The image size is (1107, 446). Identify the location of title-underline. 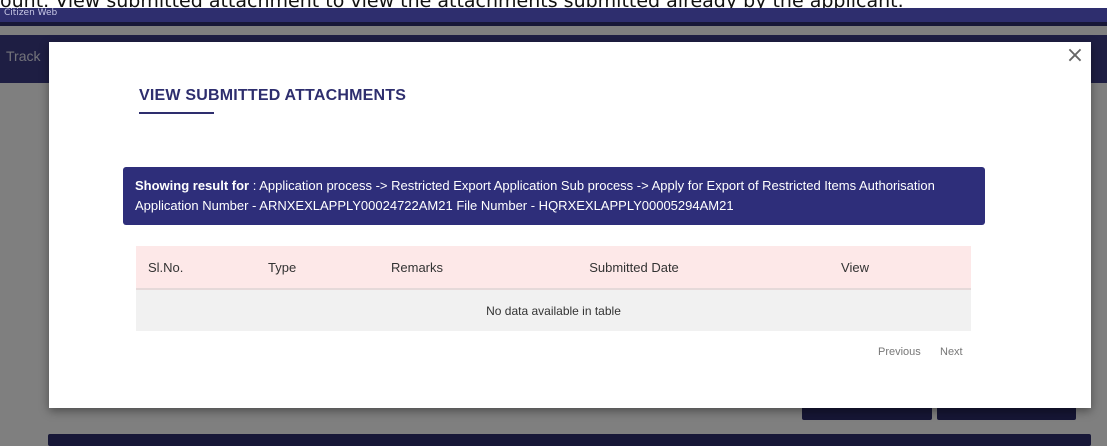
(176, 113).